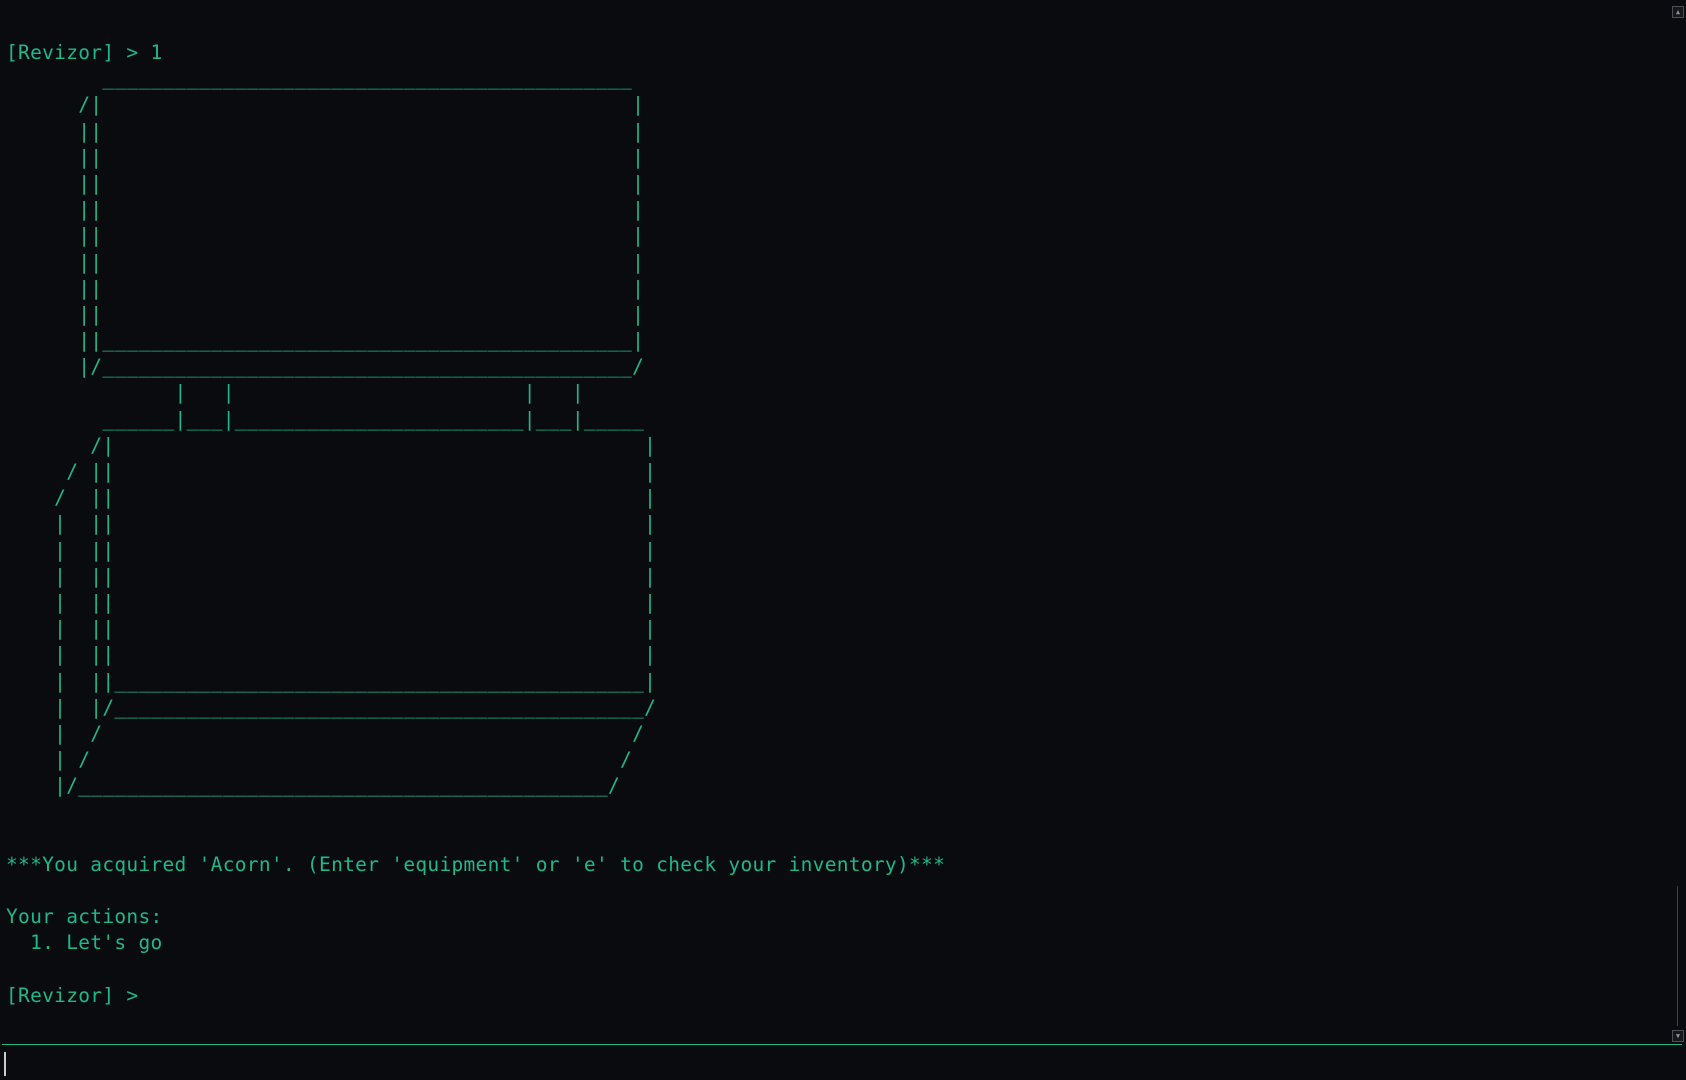 The width and height of the screenshot is (1686, 1080). I want to click on command-input, so click(836, 1062).